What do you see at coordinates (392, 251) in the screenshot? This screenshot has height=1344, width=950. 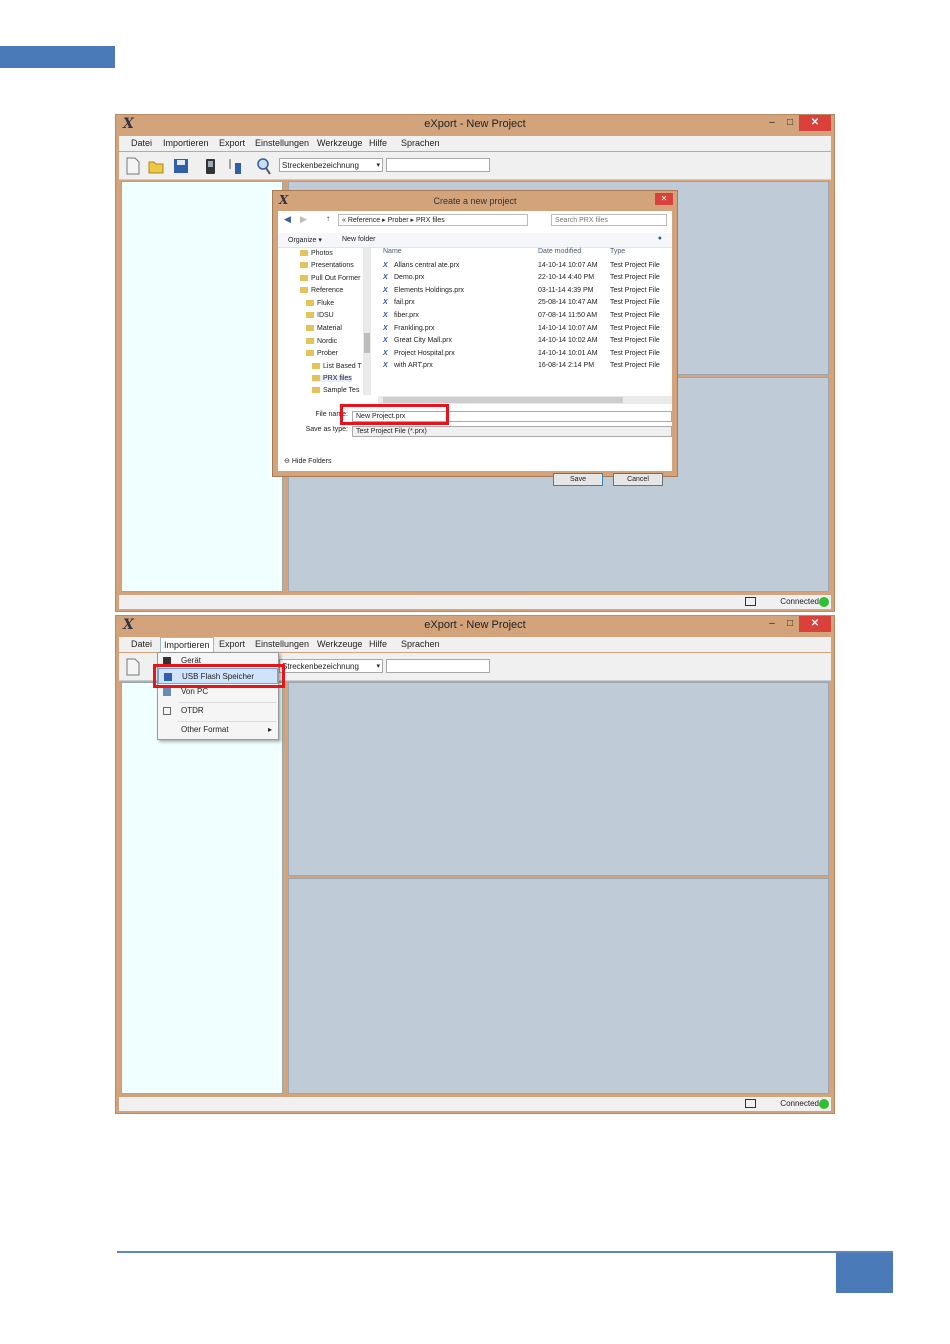 I see `column-name: Name` at bounding box center [392, 251].